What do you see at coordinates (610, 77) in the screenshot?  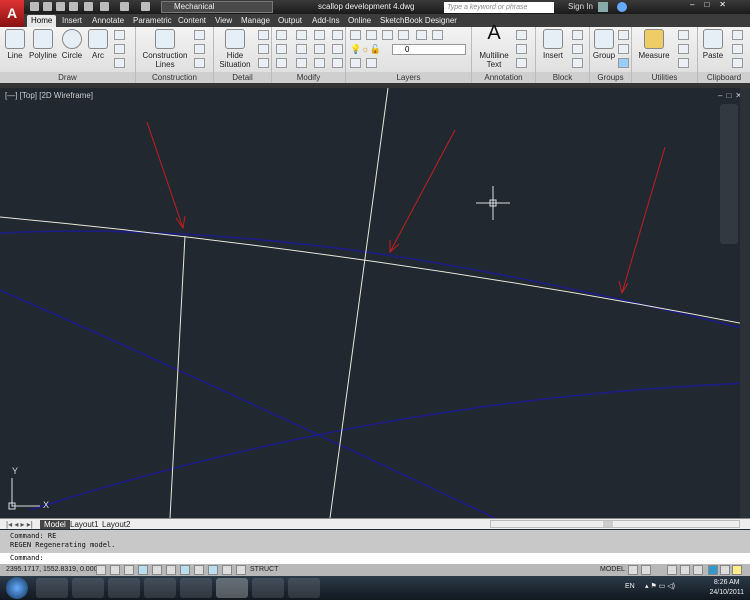 I see `panel-title: Groups` at bounding box center [610, 77].